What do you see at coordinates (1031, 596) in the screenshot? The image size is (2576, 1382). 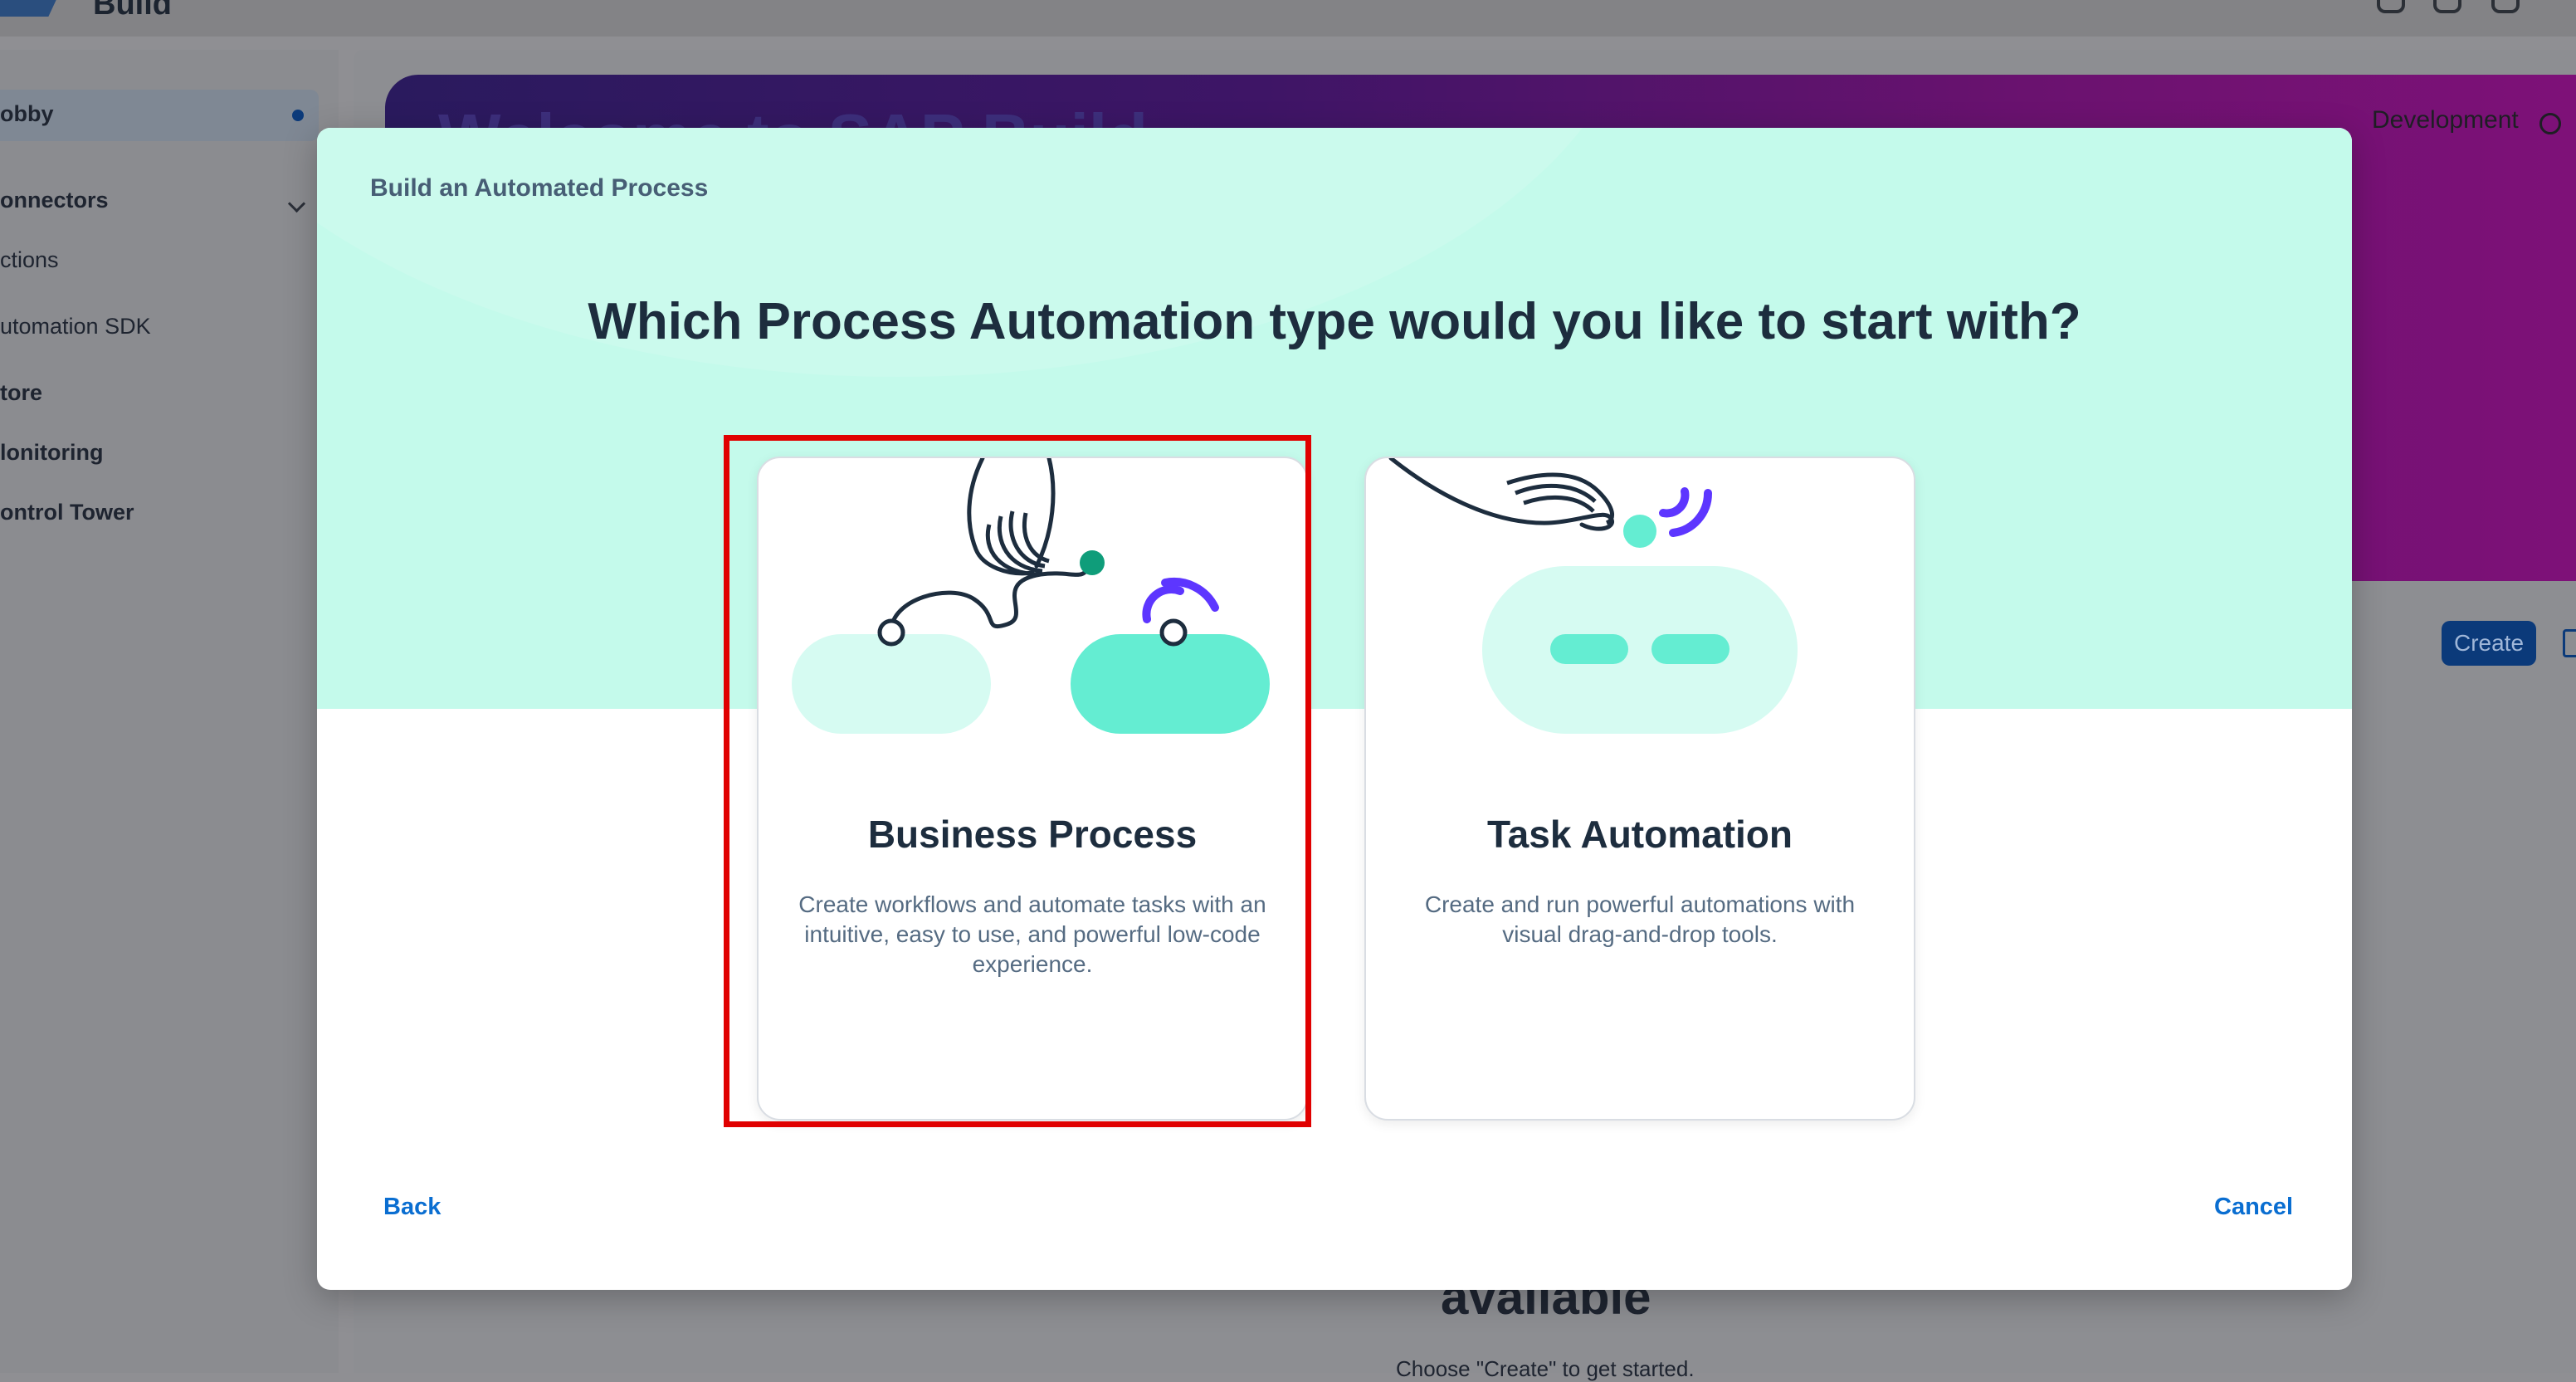 I see `business-process-illustration` at bounding box center [1031, 596].